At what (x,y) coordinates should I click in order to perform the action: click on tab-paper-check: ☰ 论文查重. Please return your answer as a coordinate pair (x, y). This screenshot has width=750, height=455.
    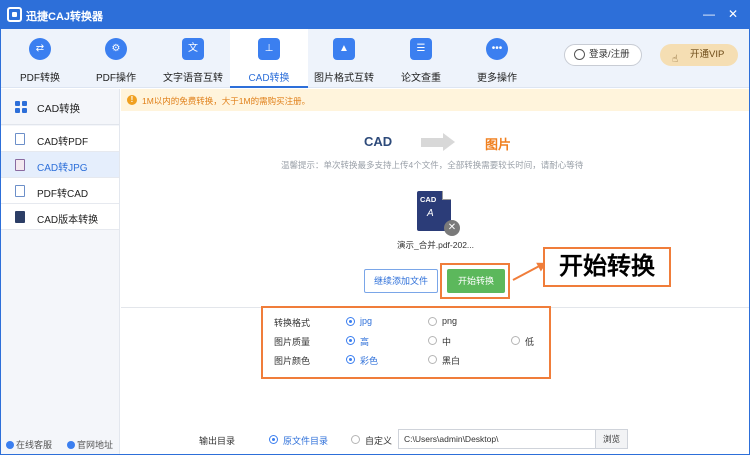
    Looking at the image, I should click on (421, 58).